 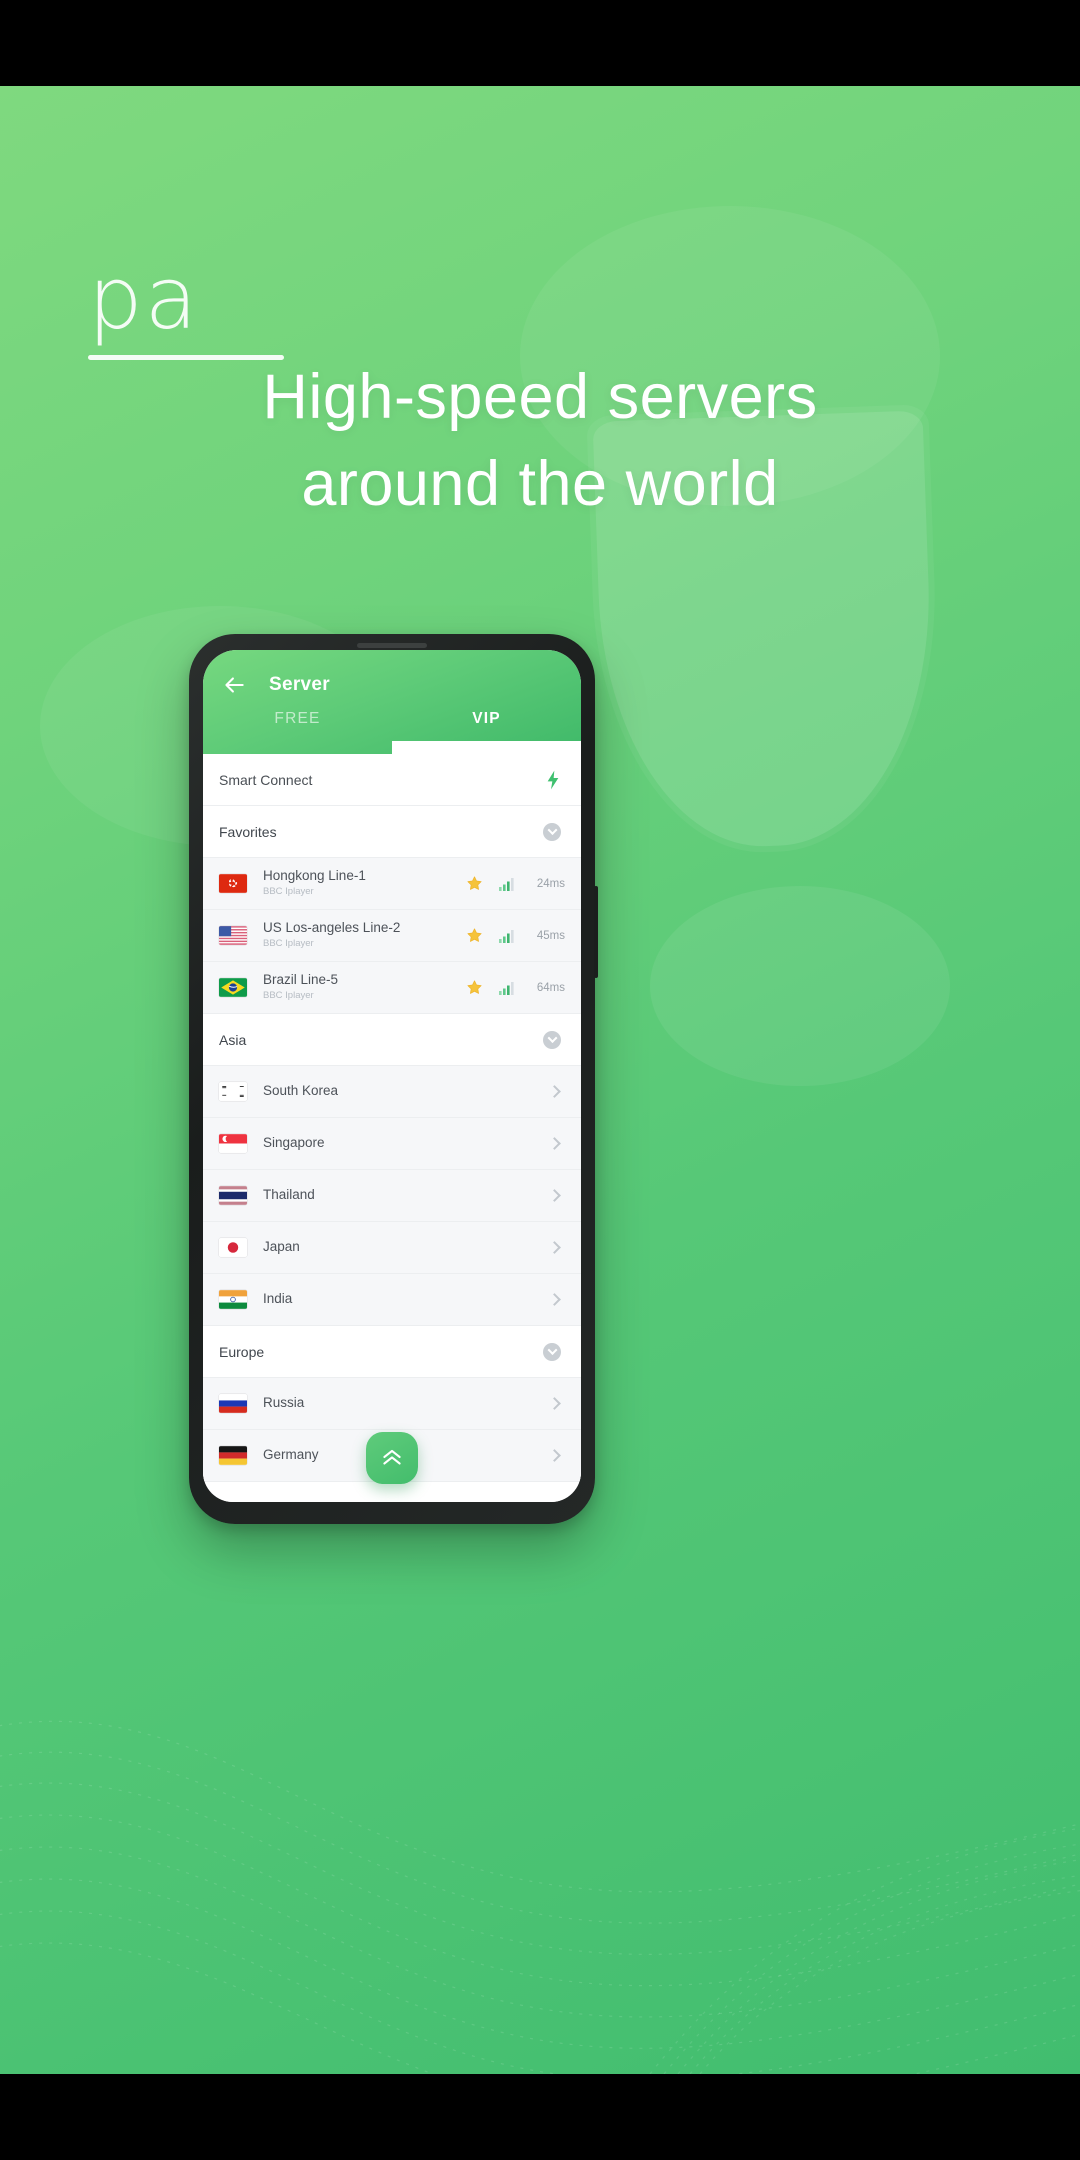 I want to click on scroll-to-top-button, so click(x=392, y=1458).